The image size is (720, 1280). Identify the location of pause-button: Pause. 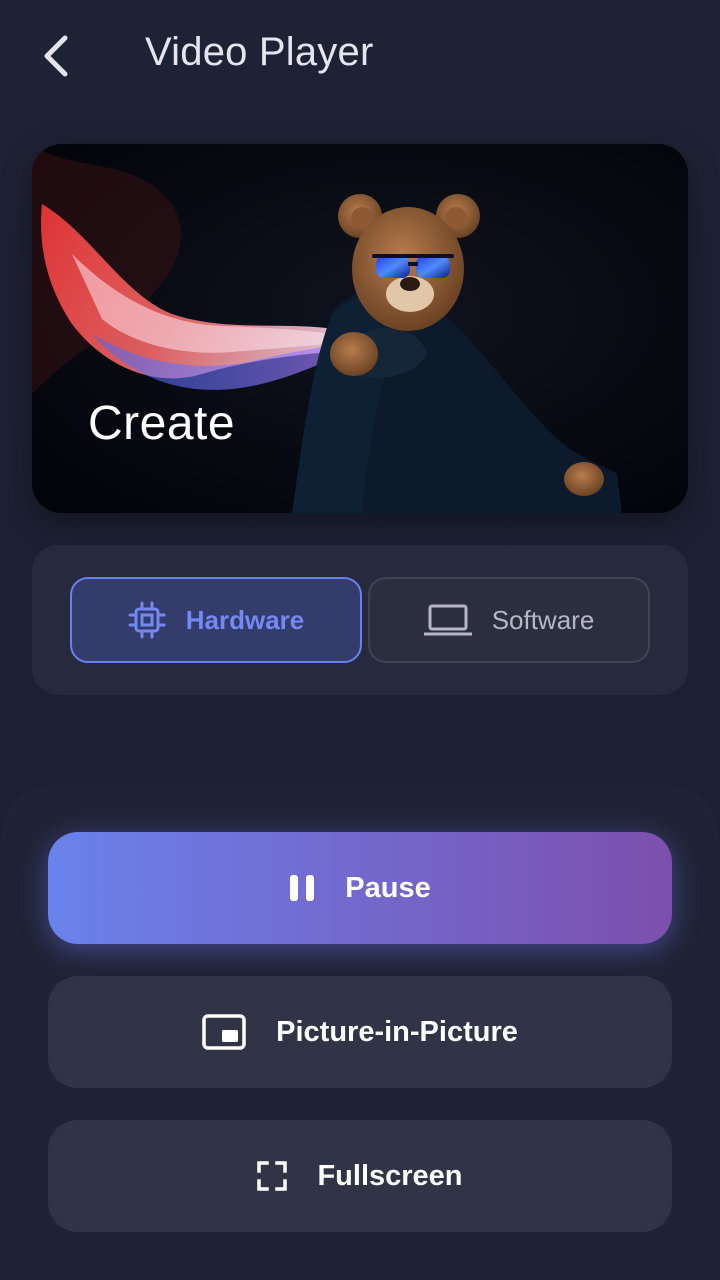
(360, 888).